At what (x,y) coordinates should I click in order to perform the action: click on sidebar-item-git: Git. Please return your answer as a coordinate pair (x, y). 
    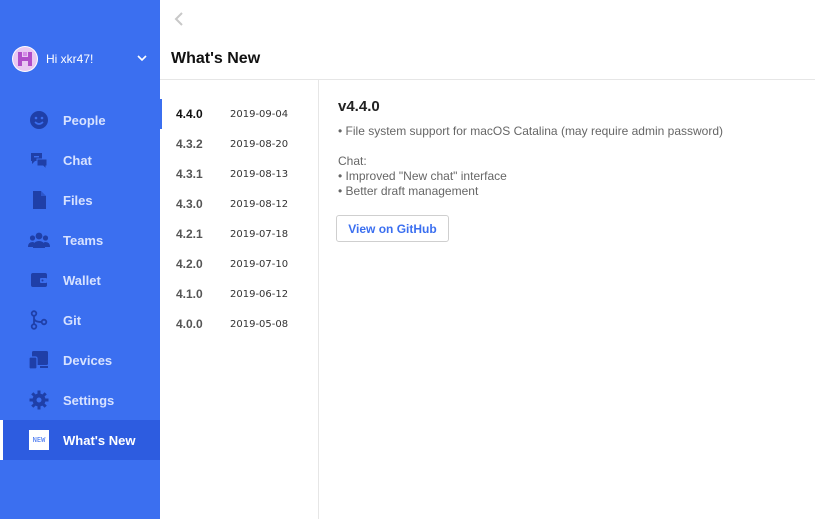
    Looking at the image, I should click on (80, 320).